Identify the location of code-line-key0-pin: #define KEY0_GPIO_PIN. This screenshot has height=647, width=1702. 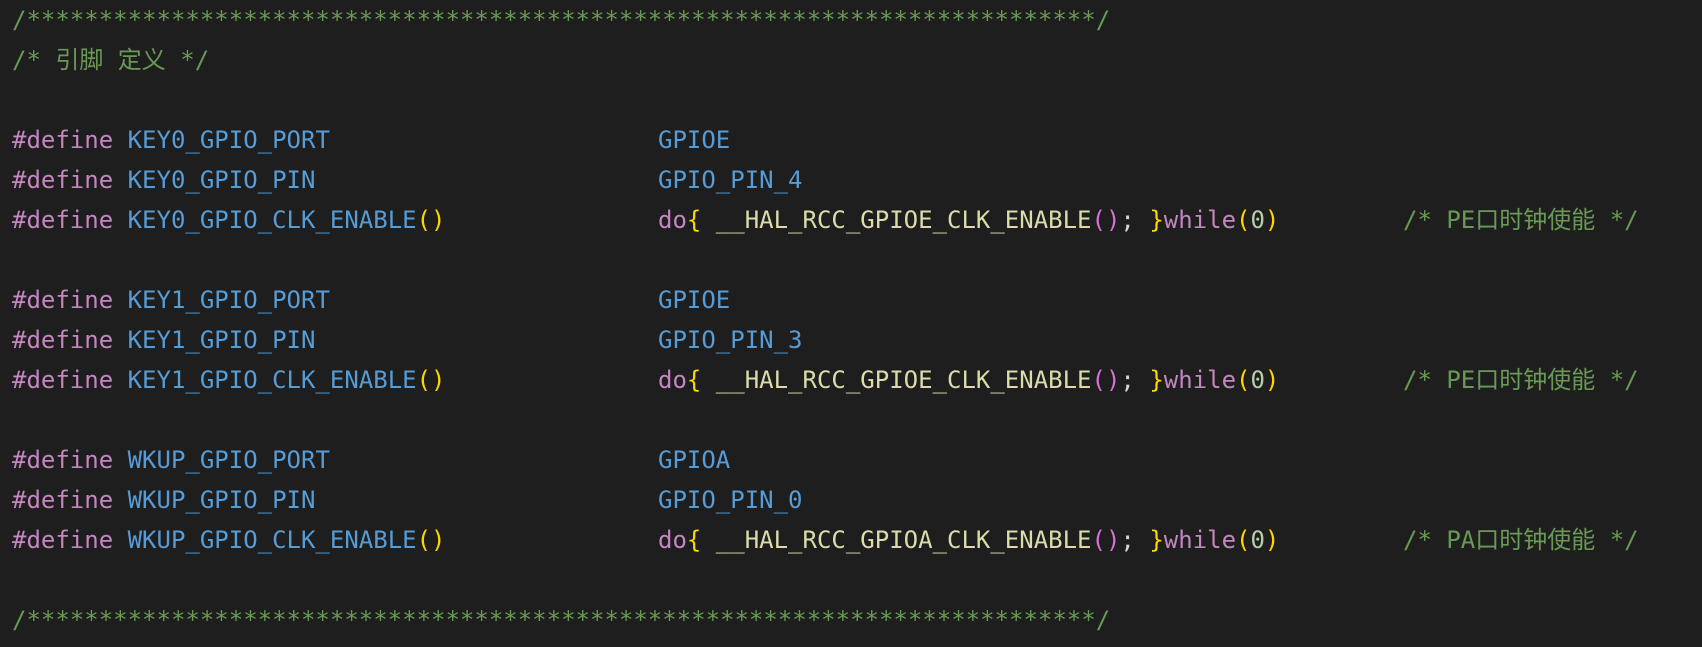
(163, 180).